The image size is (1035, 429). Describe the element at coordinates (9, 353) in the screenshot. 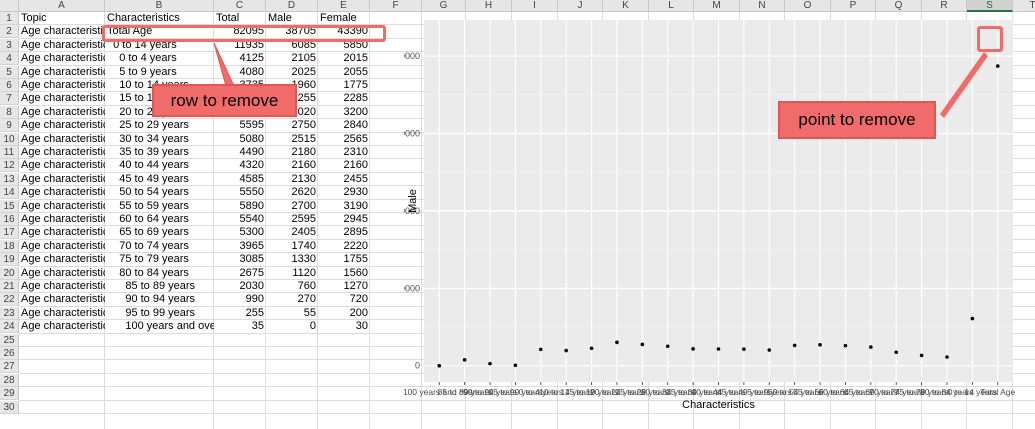

I see `row-header-26: 26` at that location.